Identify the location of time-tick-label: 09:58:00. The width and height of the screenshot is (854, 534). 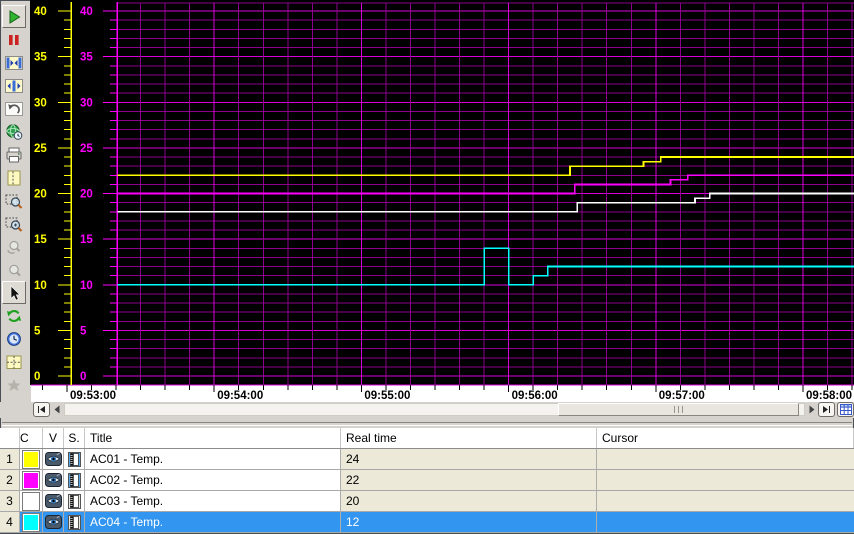
(829, 396).